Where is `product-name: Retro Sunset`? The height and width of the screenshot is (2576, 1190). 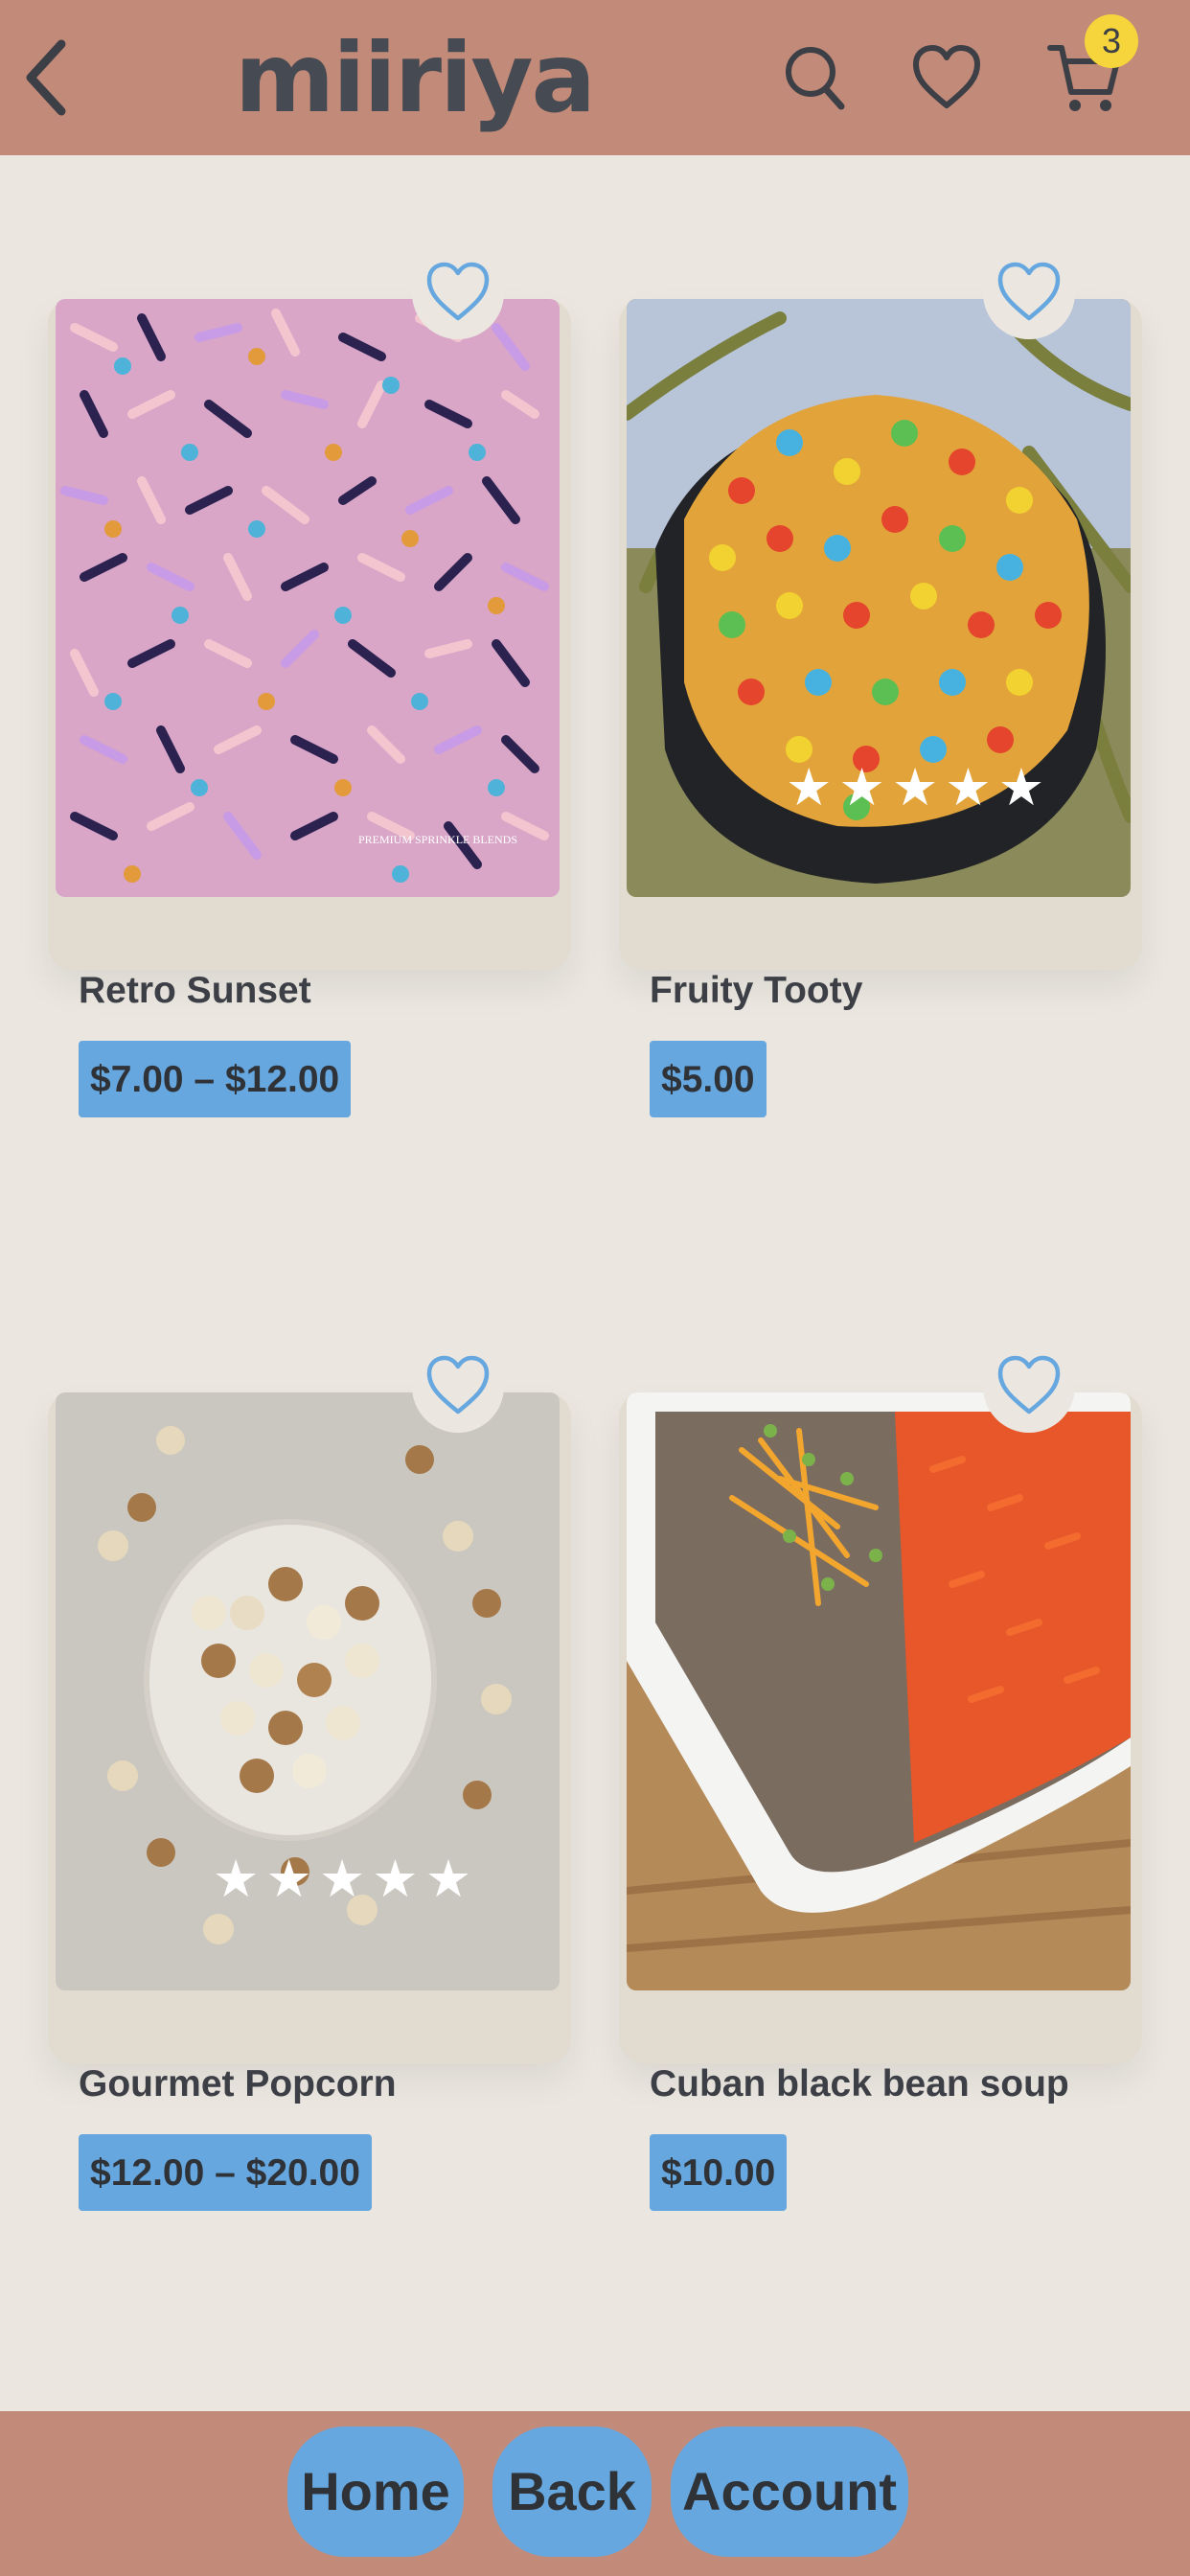
product-name: Retro Sunset is located at coordinates (195, 991).